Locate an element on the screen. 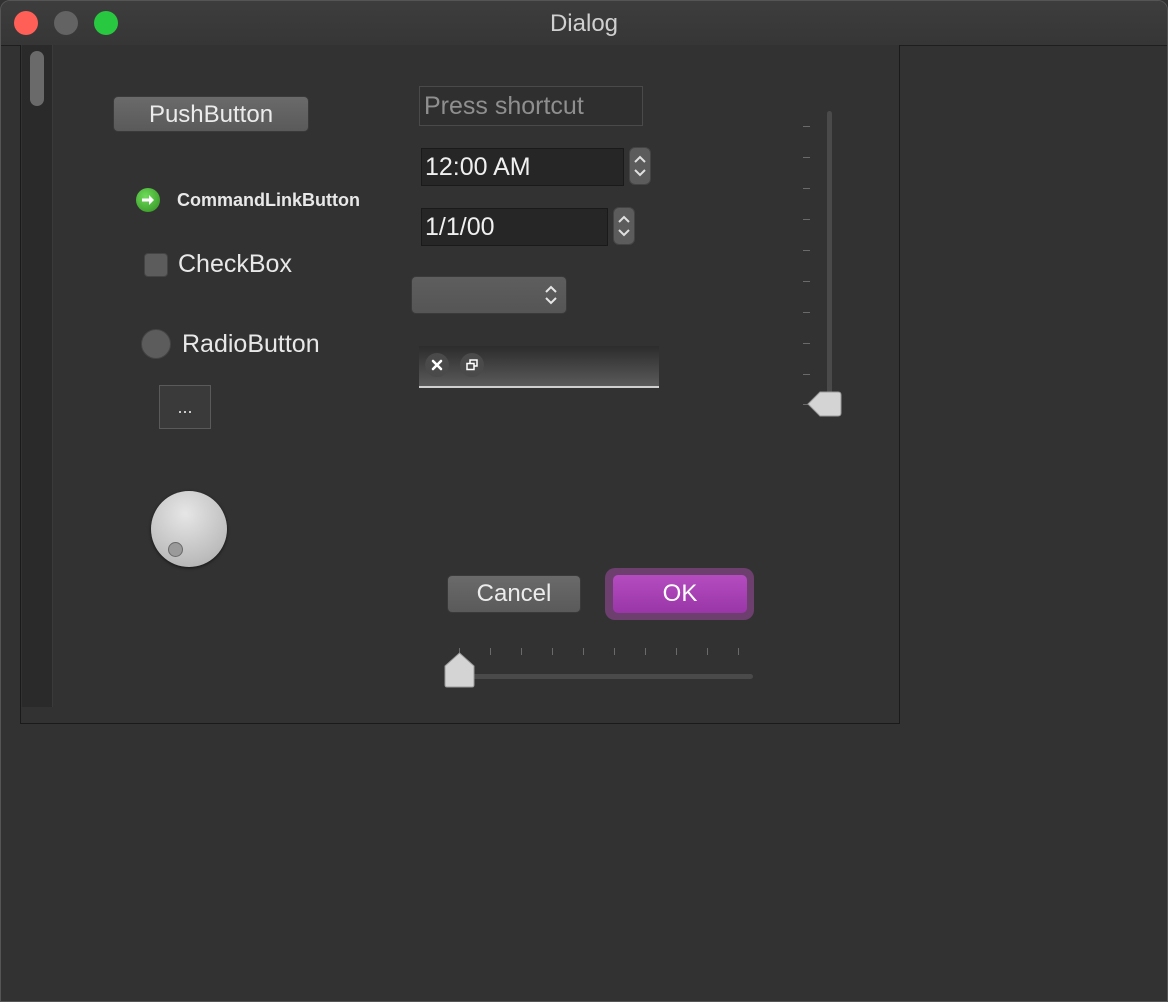  cancel-button: Cancel is located at coordinates (514, 594).